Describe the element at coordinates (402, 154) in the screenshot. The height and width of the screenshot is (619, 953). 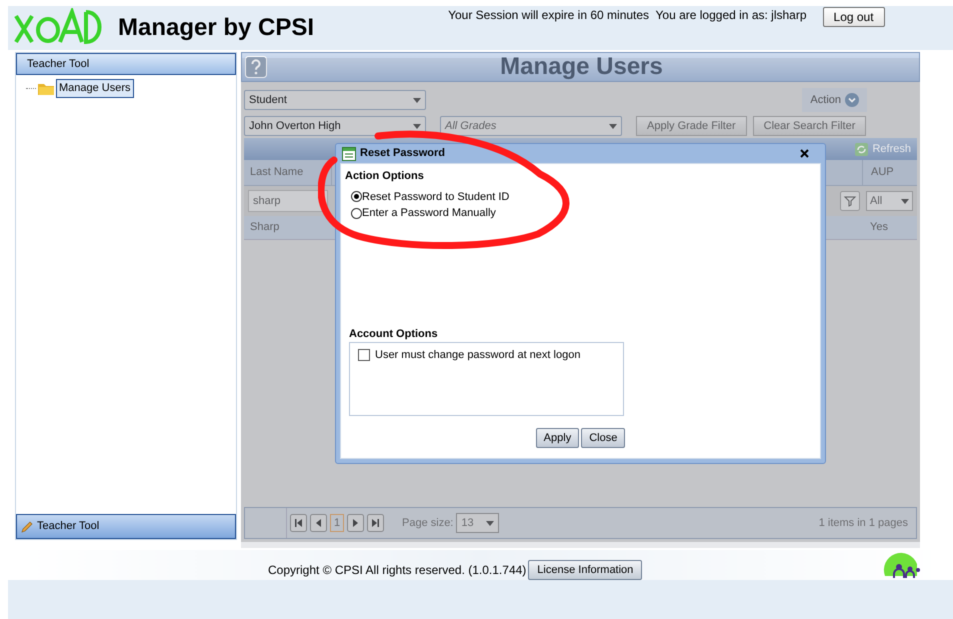
I see `dialog-title: Reset Password` at that location.